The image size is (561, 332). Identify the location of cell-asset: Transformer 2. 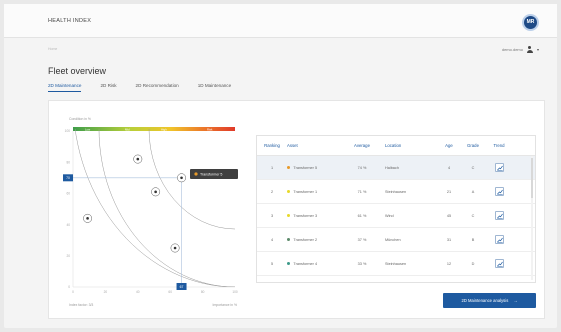
(315, 240).